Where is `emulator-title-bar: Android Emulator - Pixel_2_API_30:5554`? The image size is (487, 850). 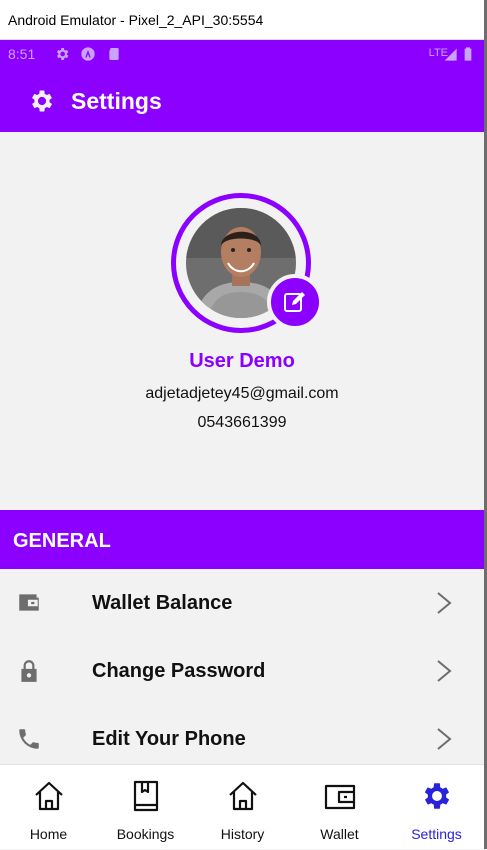
emulator-title-bar: Android Emulator - Pixel_2_API_30:5554 is located at coordinates (243, 20).